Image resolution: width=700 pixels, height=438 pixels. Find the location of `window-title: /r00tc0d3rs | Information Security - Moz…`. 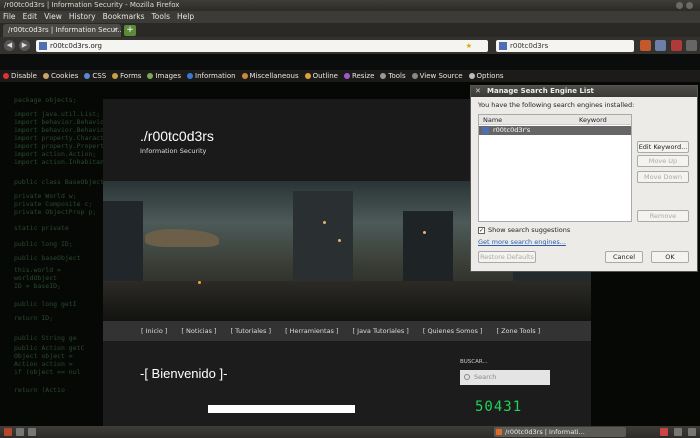

window-title: /r00tc0d3rs | Information Security - Moz… is located at coordinates (92, 5).